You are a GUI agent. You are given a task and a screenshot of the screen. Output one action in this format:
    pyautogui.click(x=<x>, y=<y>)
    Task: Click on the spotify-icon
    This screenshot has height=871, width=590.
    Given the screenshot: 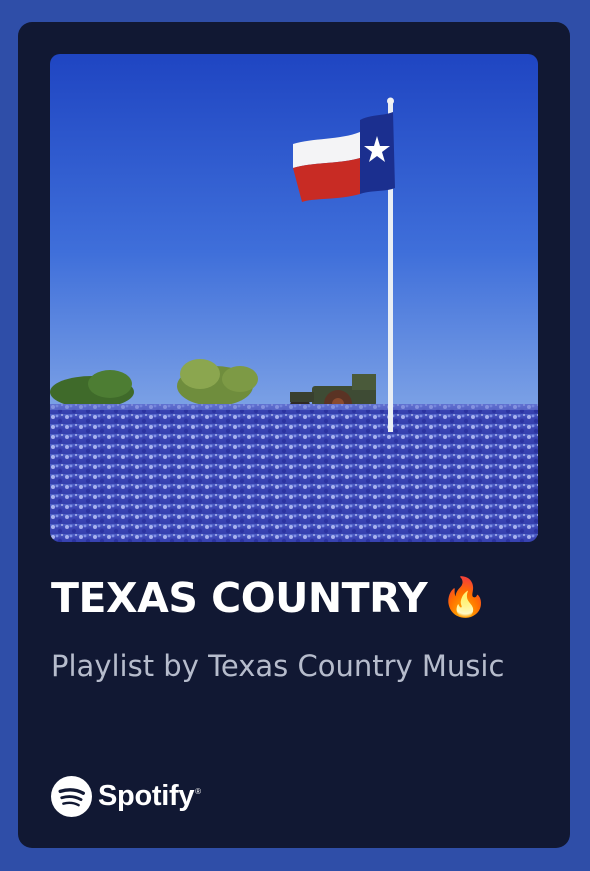 What is the action you would take?
    pyautogui.click(x=71, y=796)
    